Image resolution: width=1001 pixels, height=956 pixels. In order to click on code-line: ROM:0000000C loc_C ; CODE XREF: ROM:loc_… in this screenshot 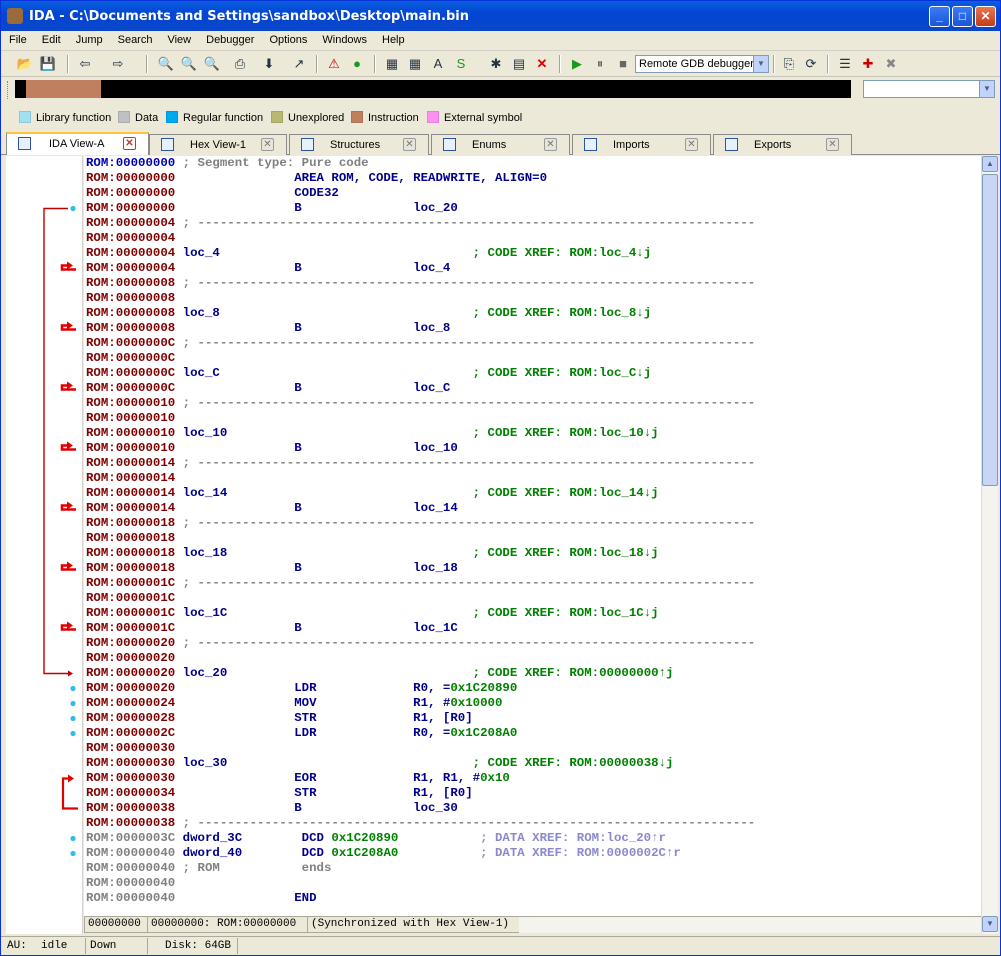, I will do `click(368, 373)`.